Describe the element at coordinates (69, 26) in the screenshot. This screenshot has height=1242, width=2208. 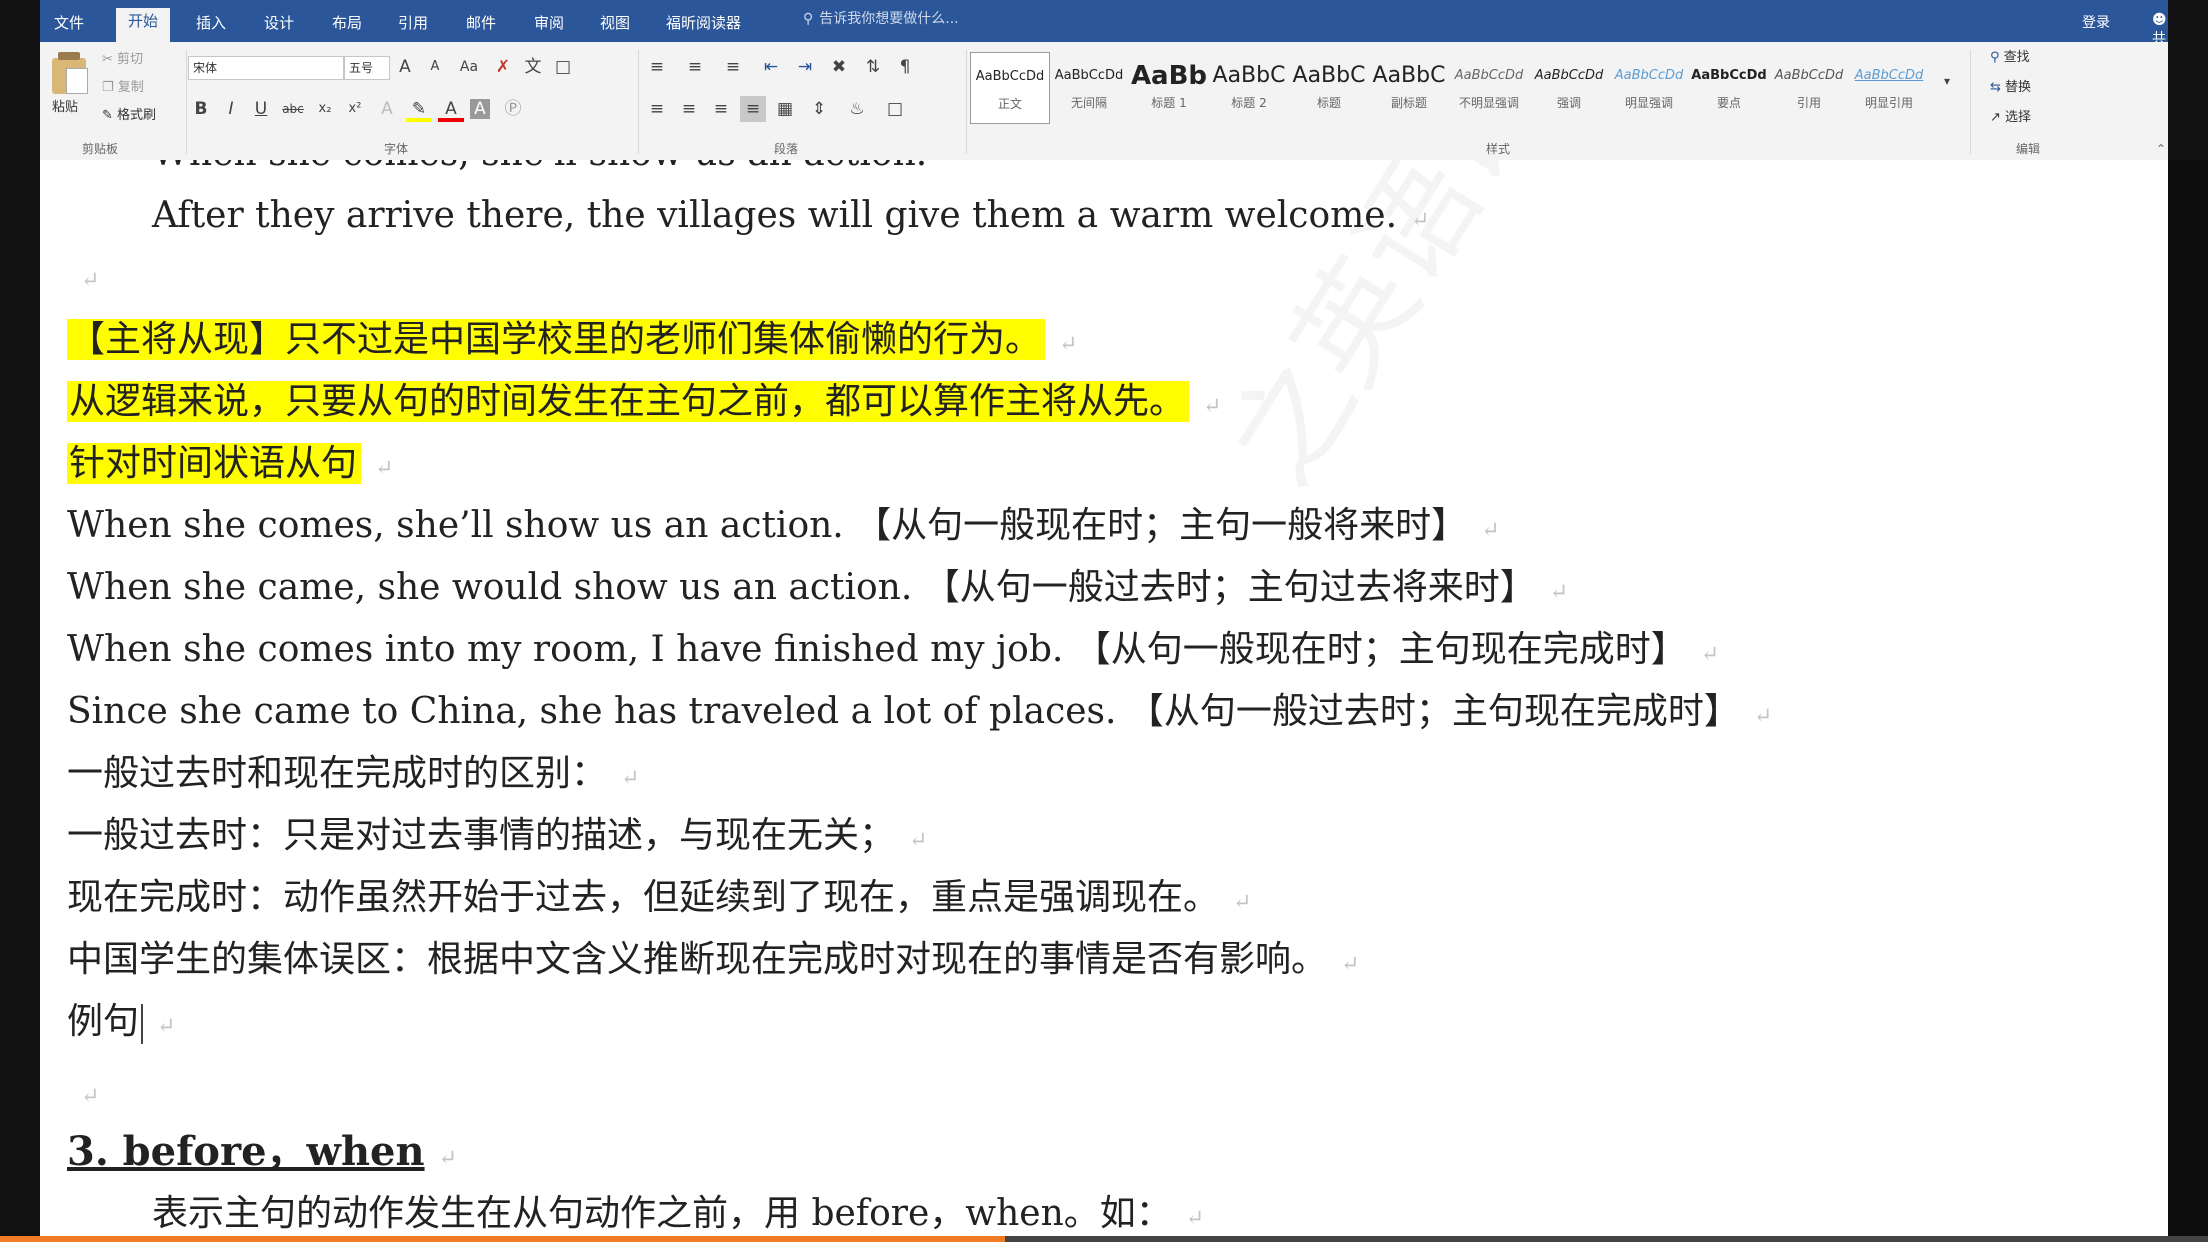
I see `tab-file: 文件` at that location.